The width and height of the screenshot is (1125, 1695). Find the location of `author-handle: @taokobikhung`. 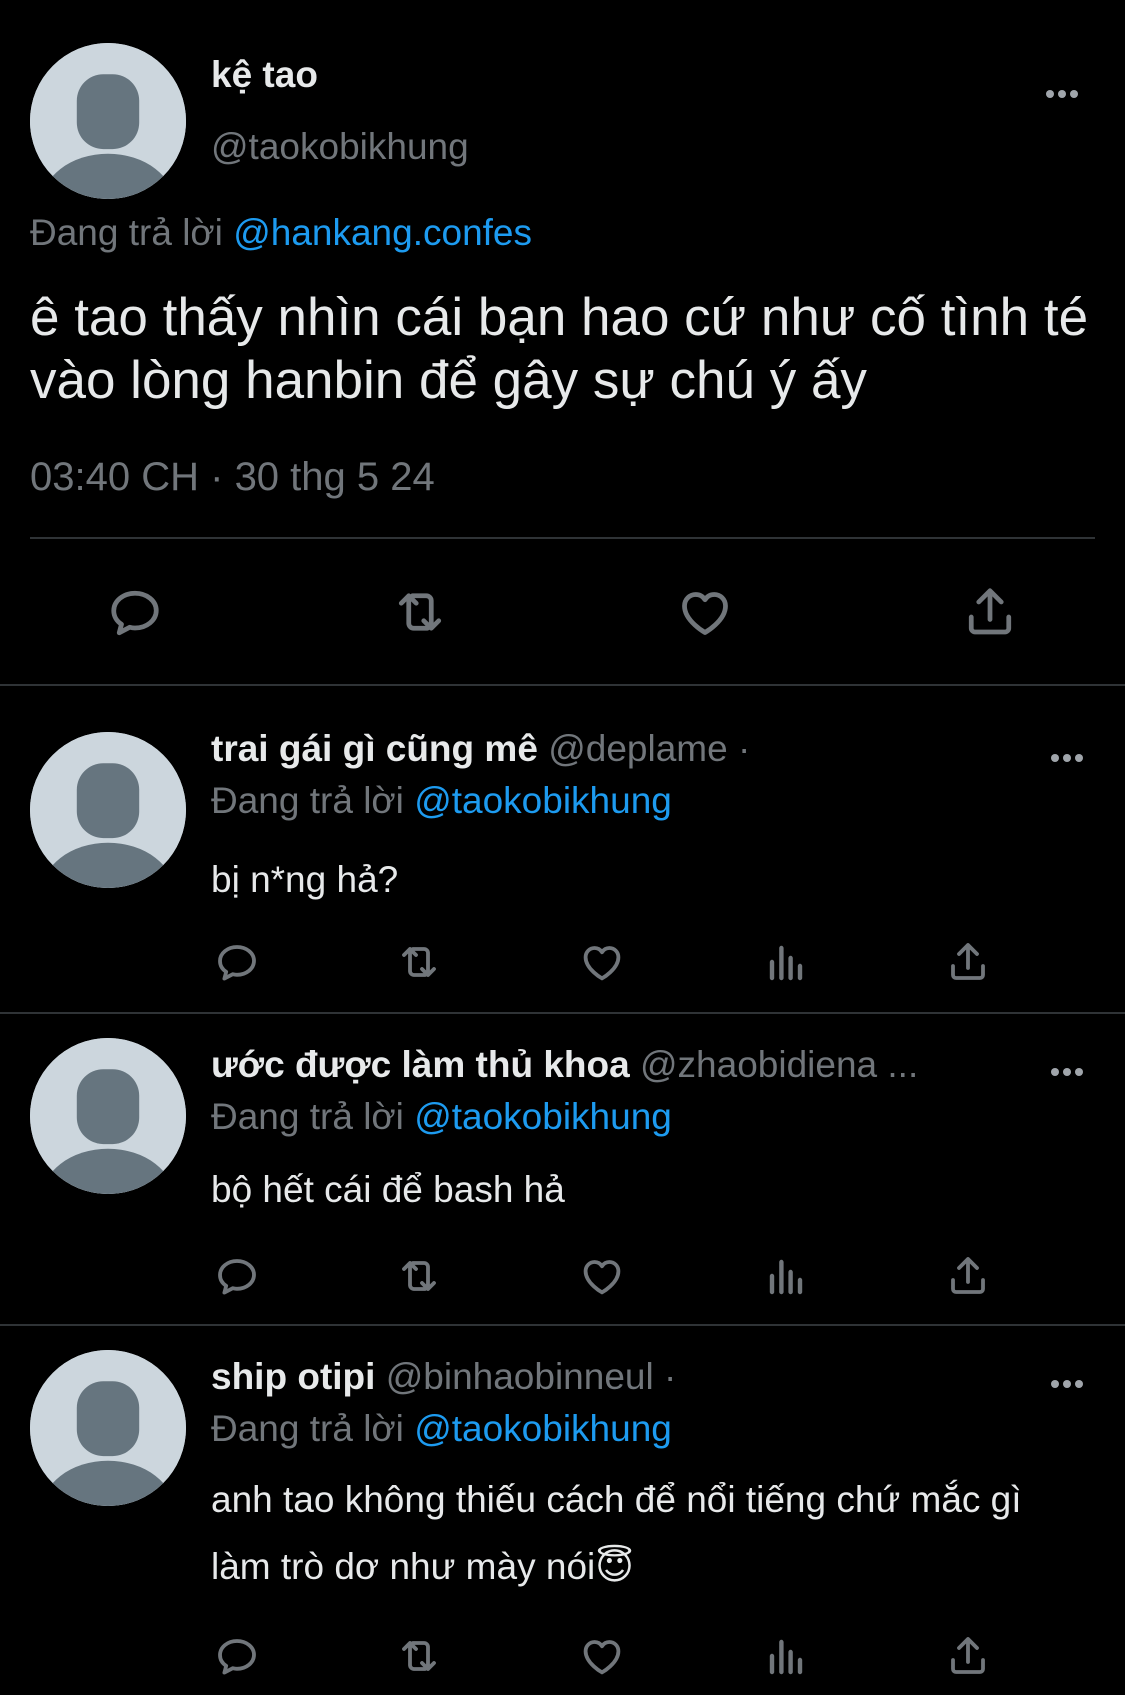

author-handle: @taokobikhung is located at coordinates (340, 147).